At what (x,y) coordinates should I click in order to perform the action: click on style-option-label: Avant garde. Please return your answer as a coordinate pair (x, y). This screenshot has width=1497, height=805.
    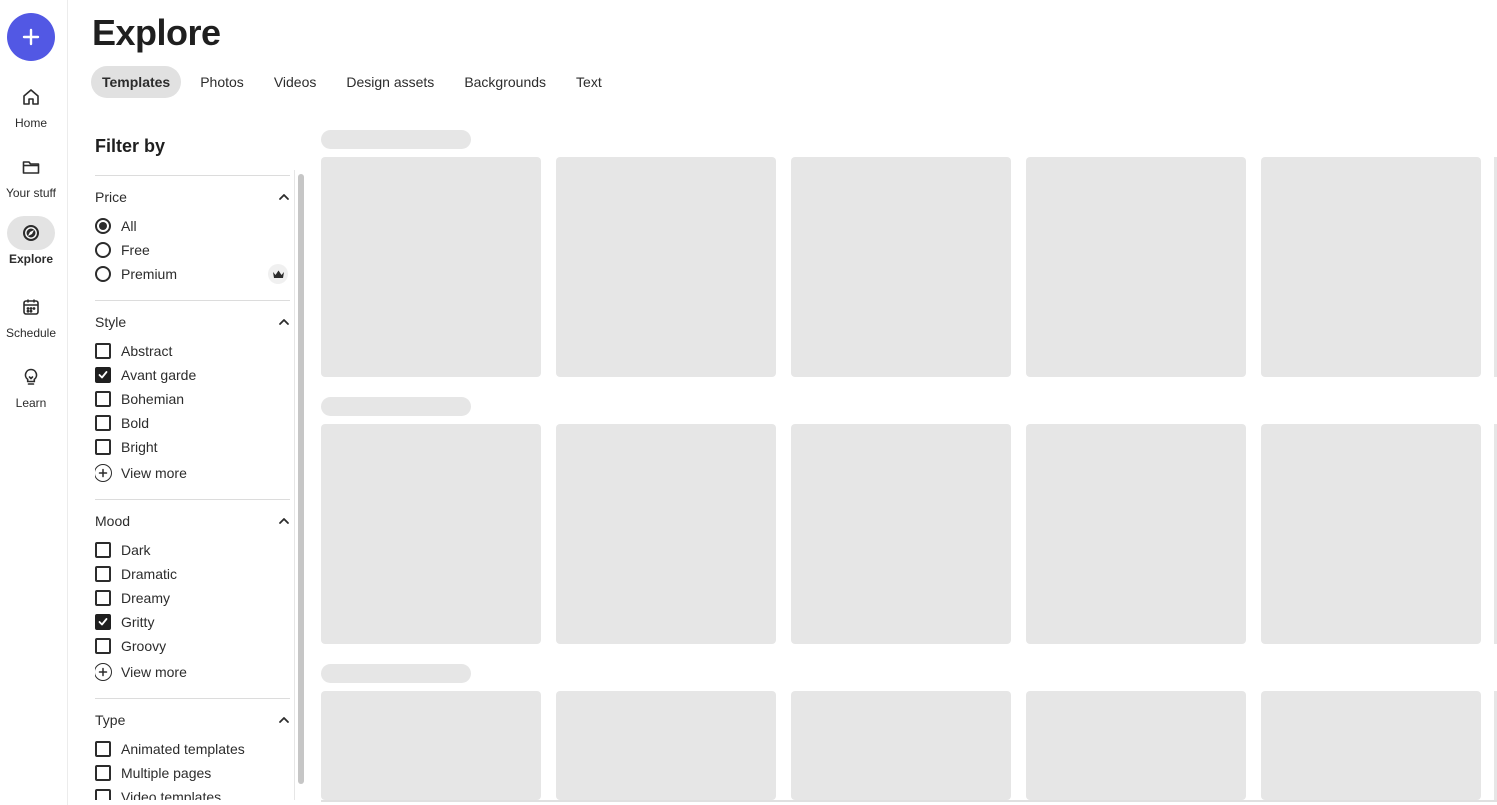
    Looking at the image, I should click on (159, 375).